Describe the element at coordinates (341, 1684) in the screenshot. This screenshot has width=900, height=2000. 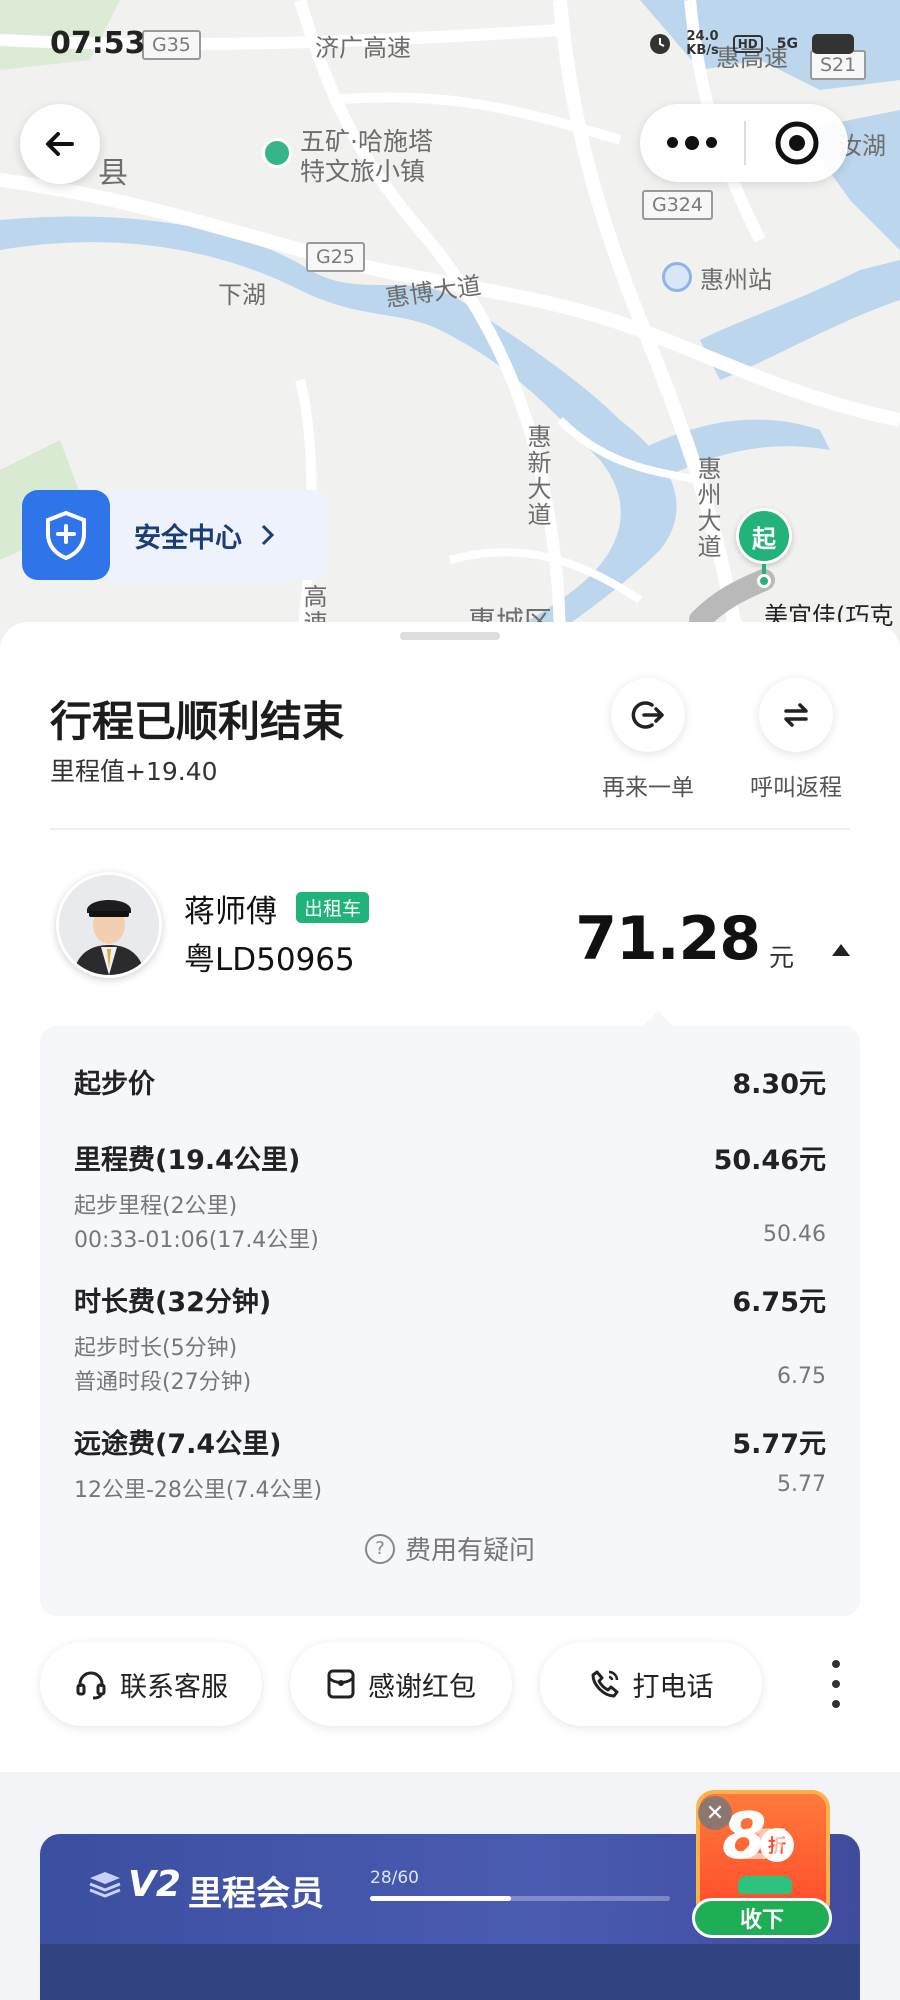
I see `red-envelope-icon` at that location.